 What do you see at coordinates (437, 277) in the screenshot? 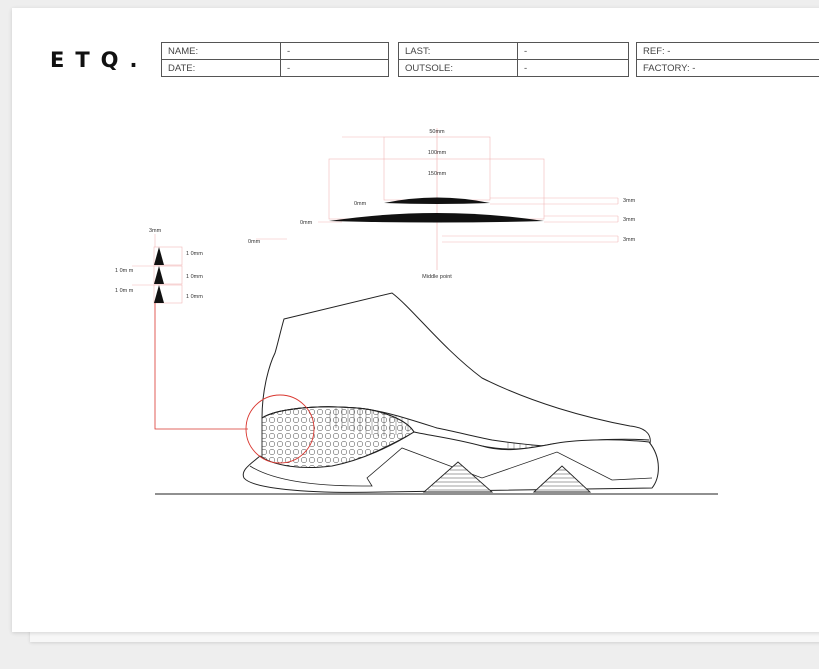
I see `middle-point-label: Middle point` at bounding box center [437, 277].